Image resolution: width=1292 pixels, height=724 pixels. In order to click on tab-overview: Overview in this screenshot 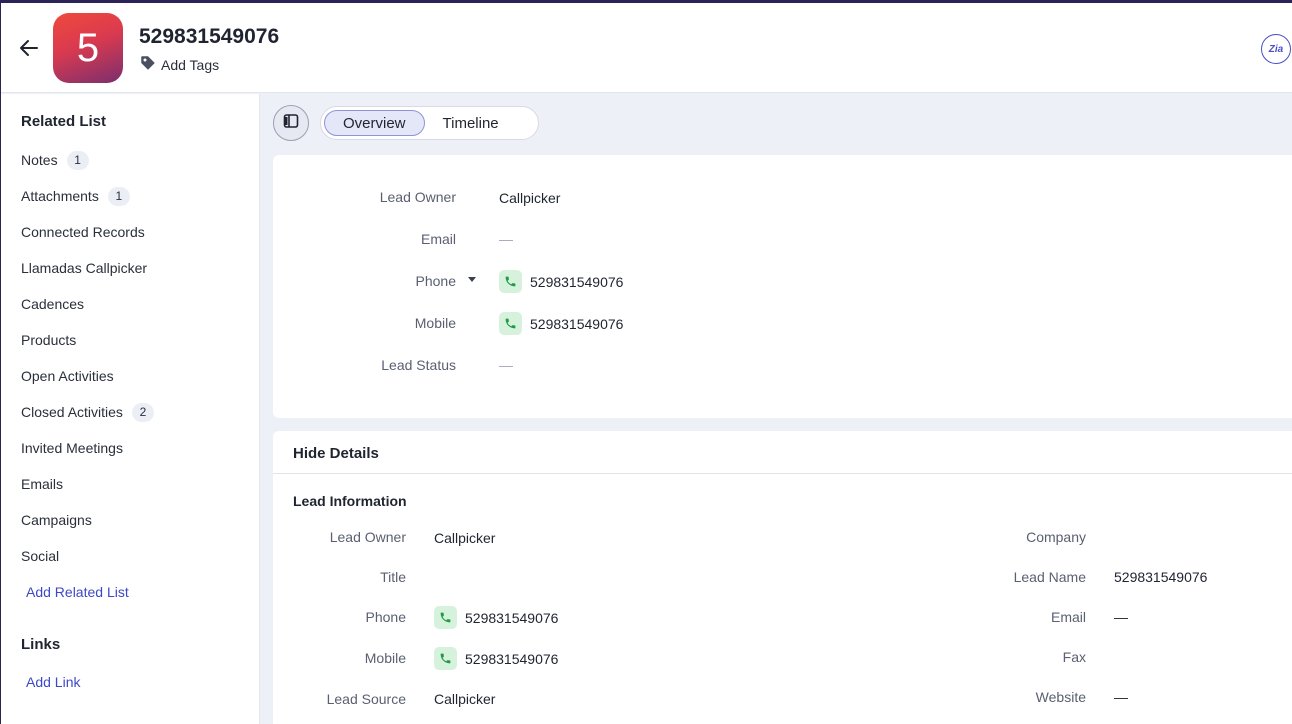, I will do `click(374, 123)`.